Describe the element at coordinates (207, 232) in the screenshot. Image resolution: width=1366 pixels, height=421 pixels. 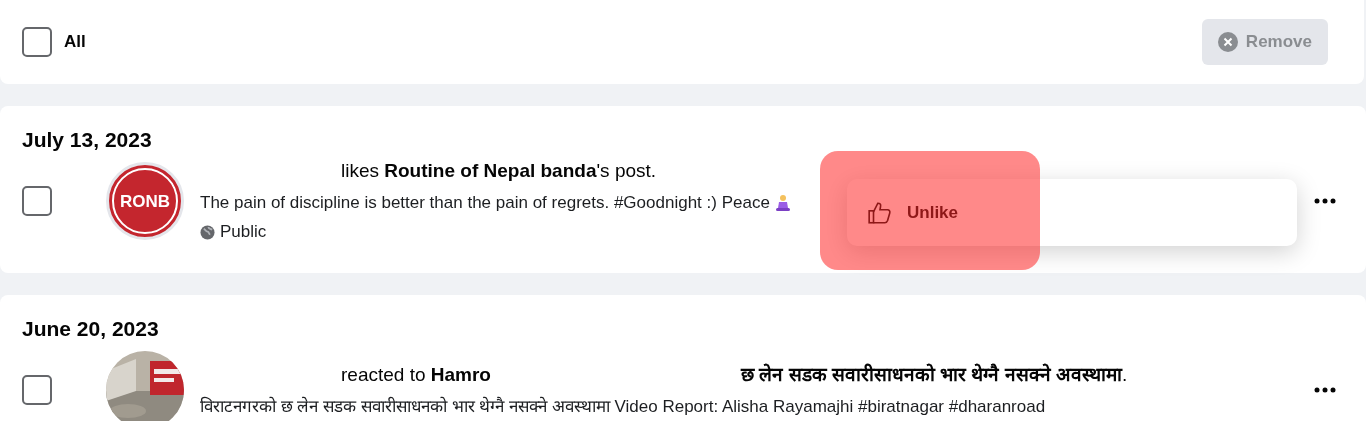
I see `globe-icon` at that location.